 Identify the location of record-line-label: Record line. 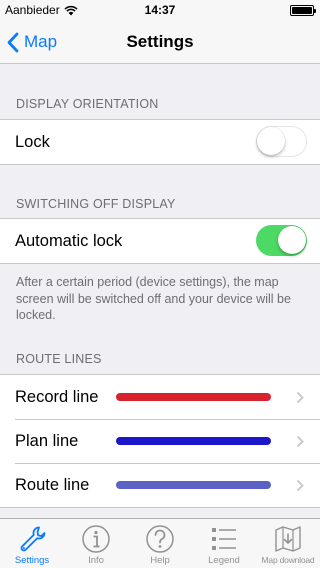
(57, 396).